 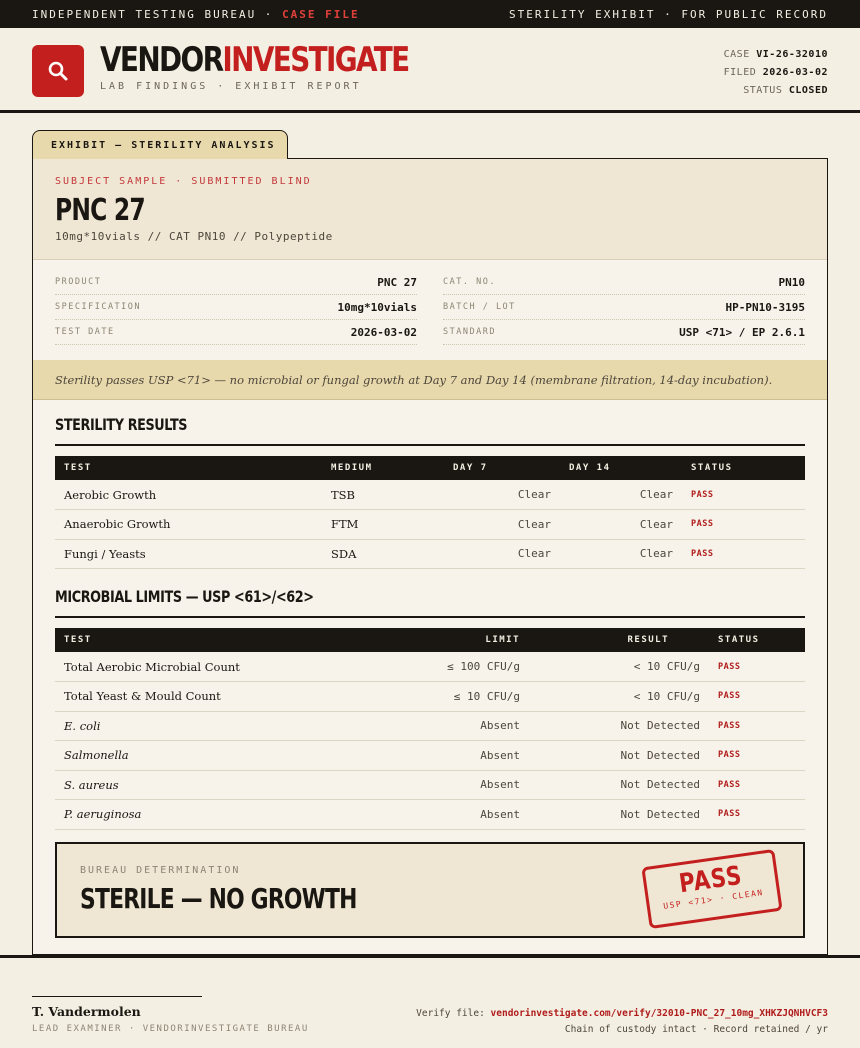 I want to click on test-name: Total Aerobic Microbial Count, so click(x=214, y=667).